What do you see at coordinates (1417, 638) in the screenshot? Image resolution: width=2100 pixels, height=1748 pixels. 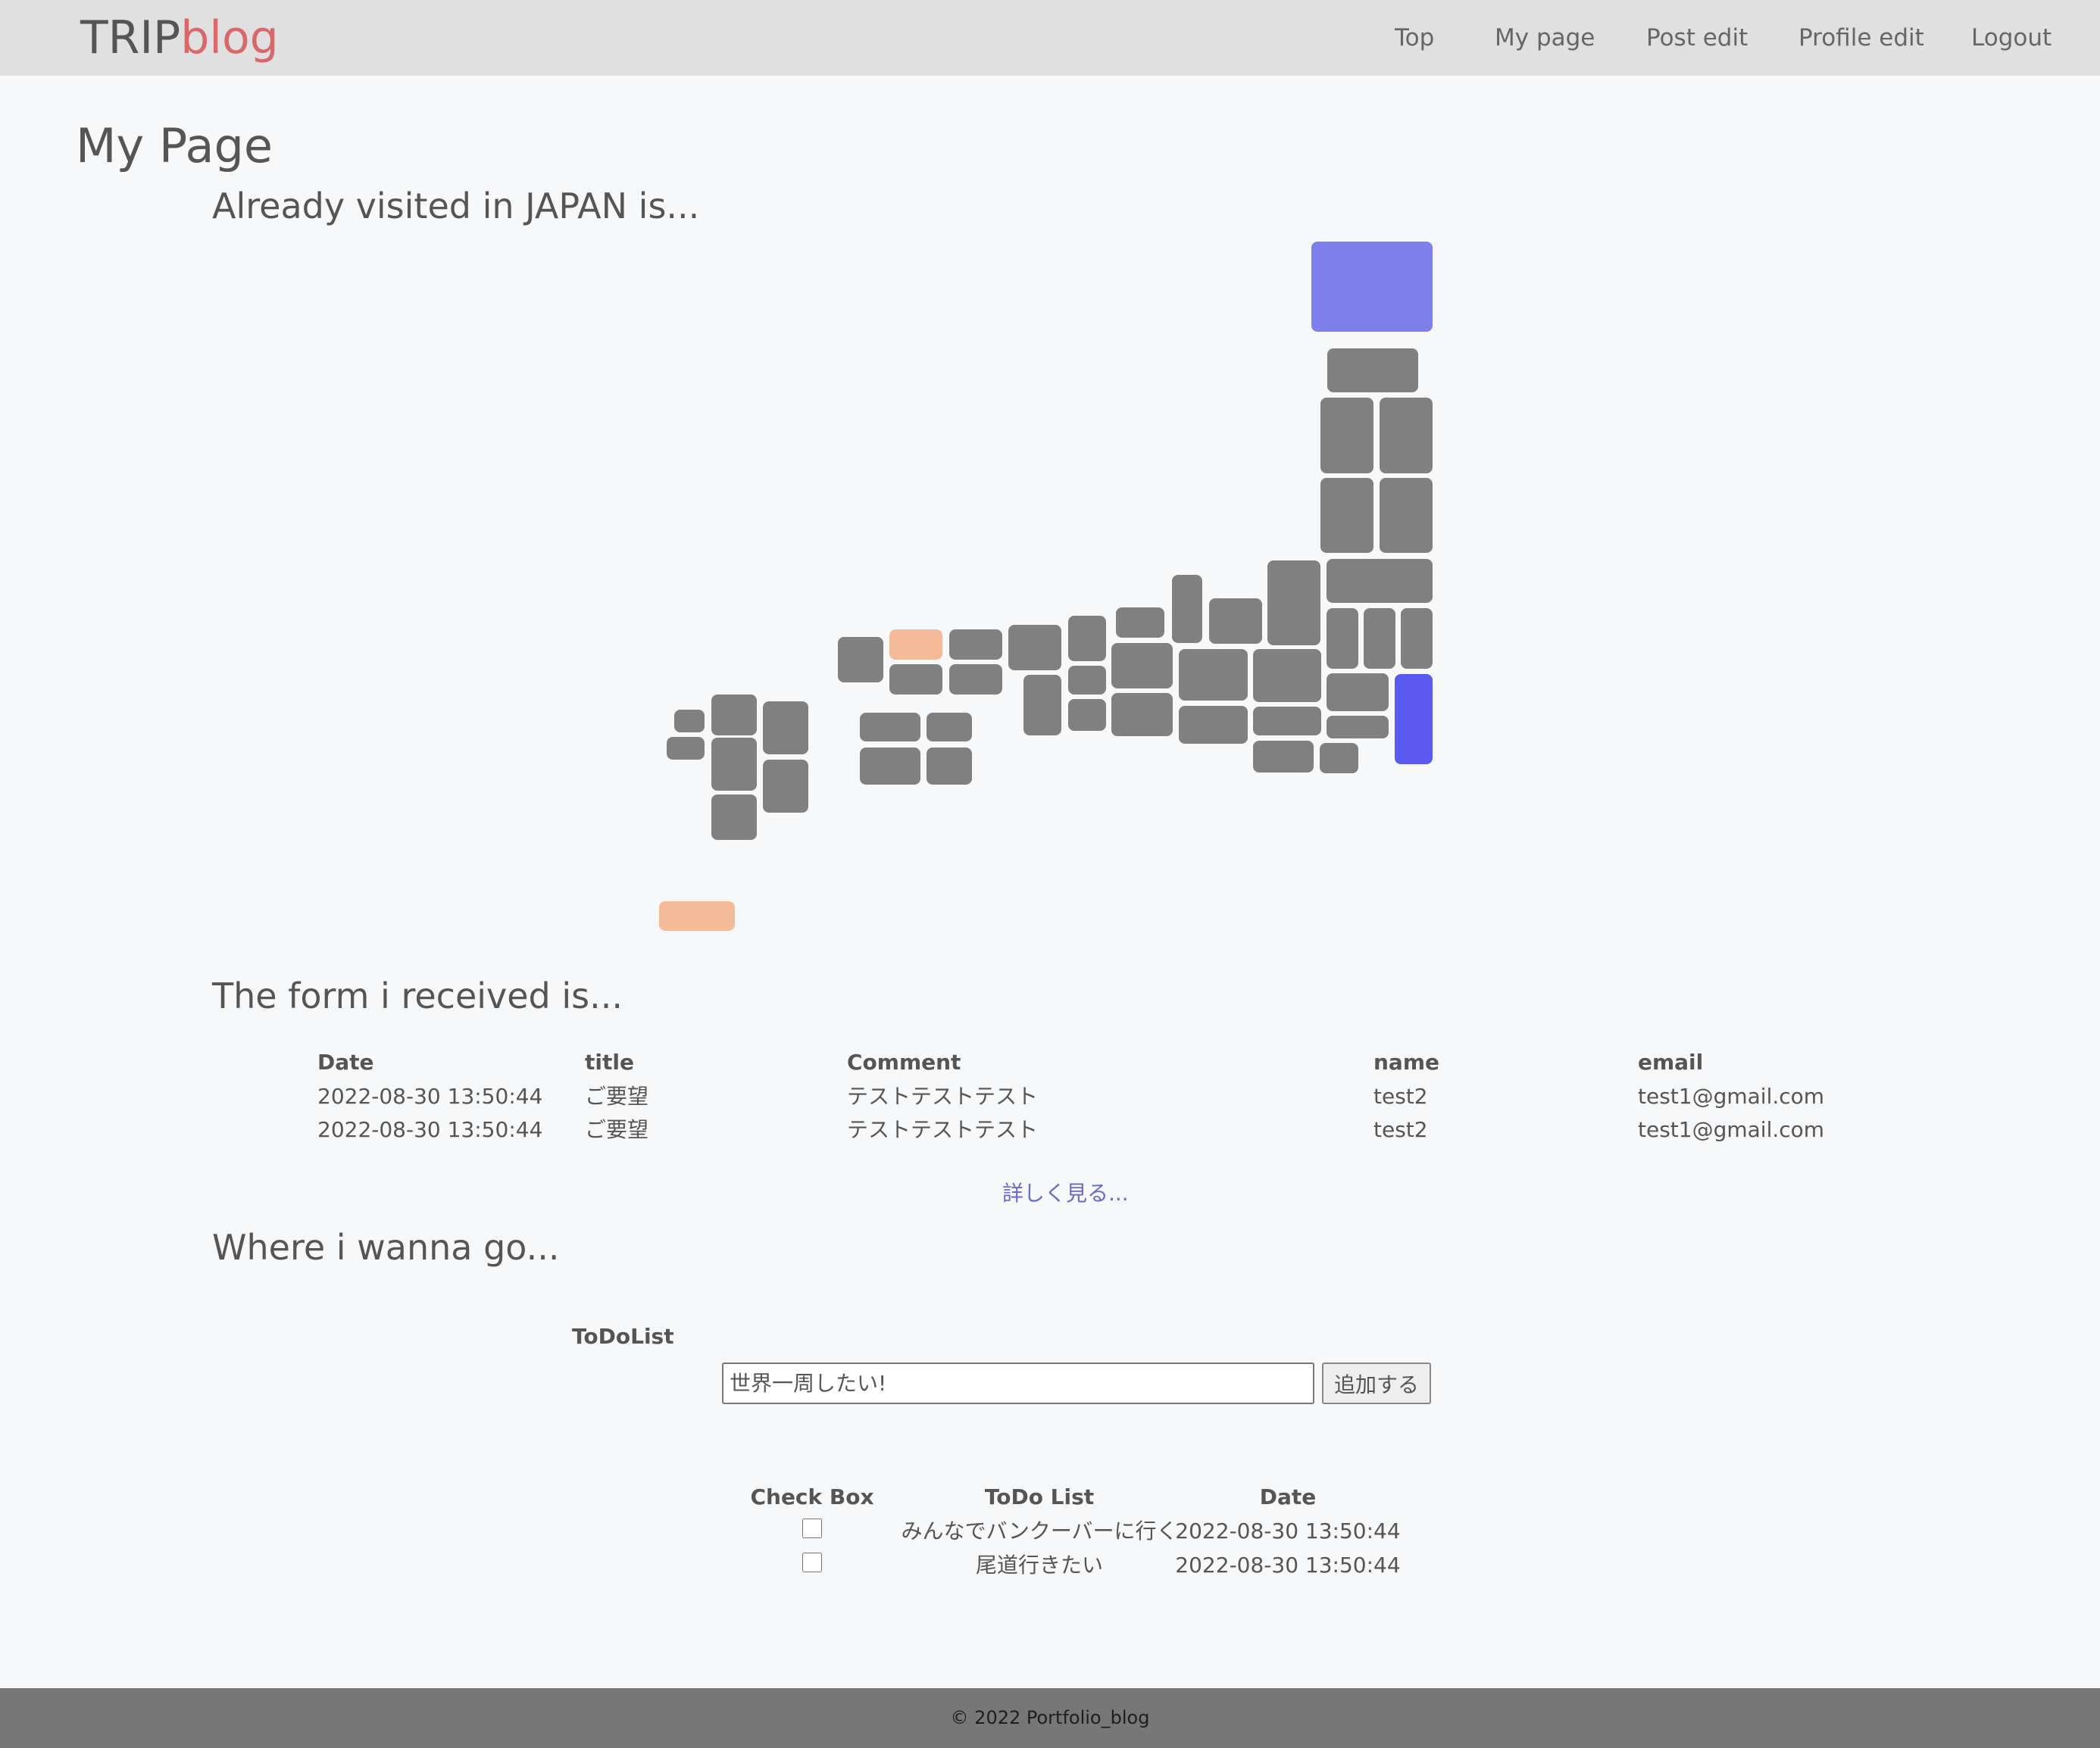 I see `prefecture-ibaraki` at bounding box center [1417, 638].